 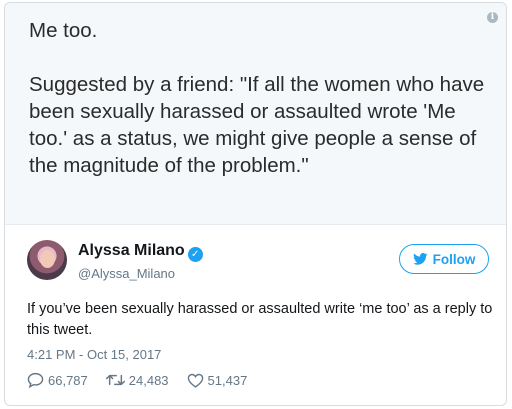 I want to click on like-icon, so click(x=195, y=380).